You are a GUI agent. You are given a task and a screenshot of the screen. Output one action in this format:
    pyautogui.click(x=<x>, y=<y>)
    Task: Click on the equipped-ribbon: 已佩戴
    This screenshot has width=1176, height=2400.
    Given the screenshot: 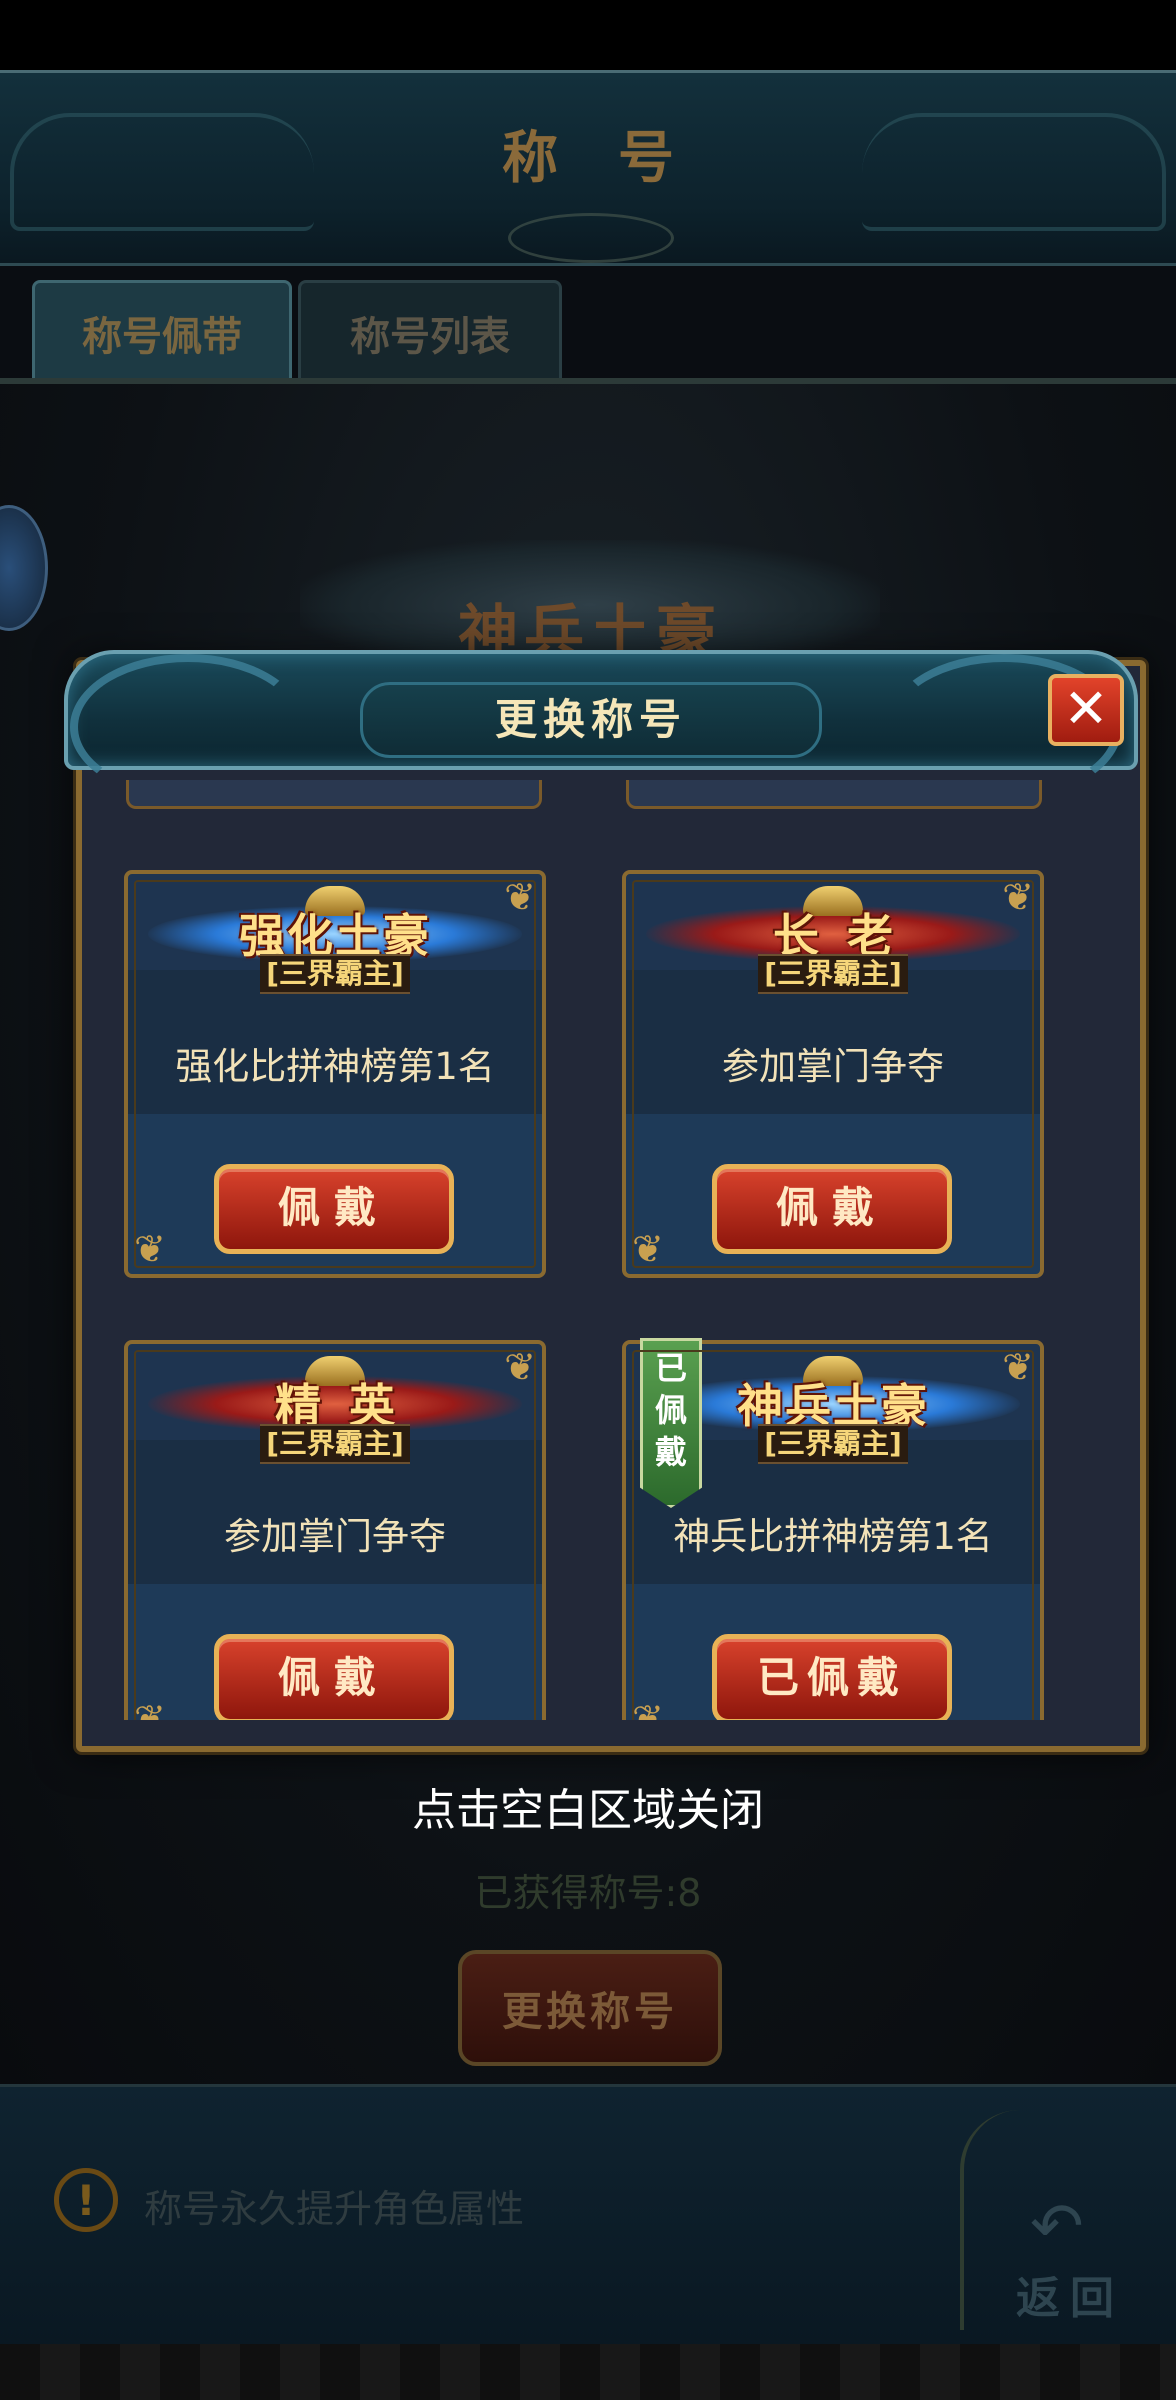 What is the action you would take?
    pyautogui.click(x=671, y=1423)
    